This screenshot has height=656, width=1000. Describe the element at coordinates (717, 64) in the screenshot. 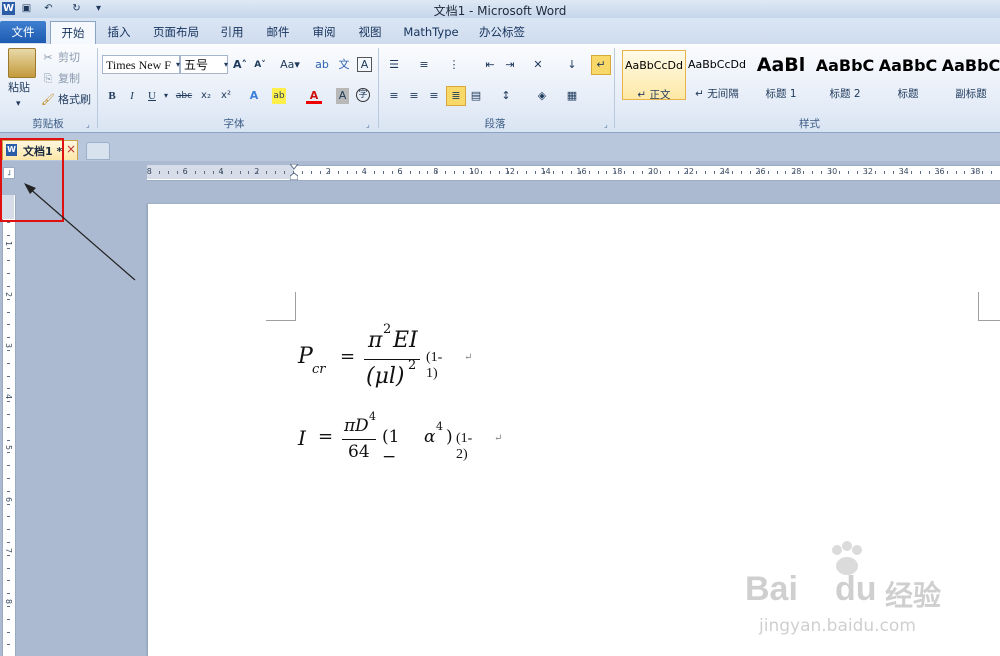

I see `style-sample: AaBbCcDd` at that location.